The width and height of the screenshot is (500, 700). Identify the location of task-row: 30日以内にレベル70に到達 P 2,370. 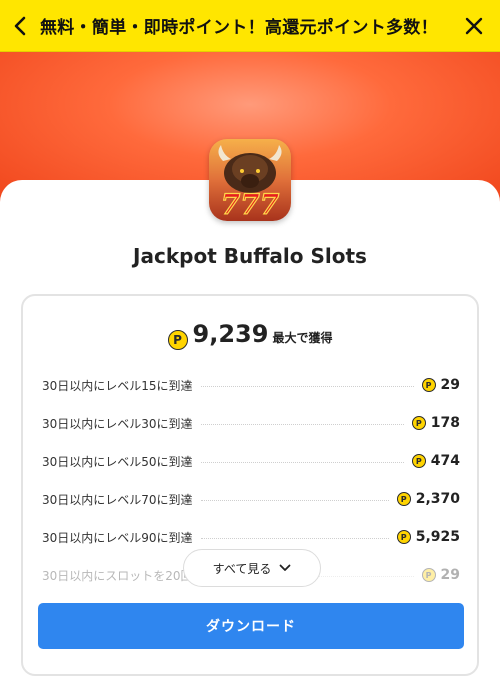
(251, 499).